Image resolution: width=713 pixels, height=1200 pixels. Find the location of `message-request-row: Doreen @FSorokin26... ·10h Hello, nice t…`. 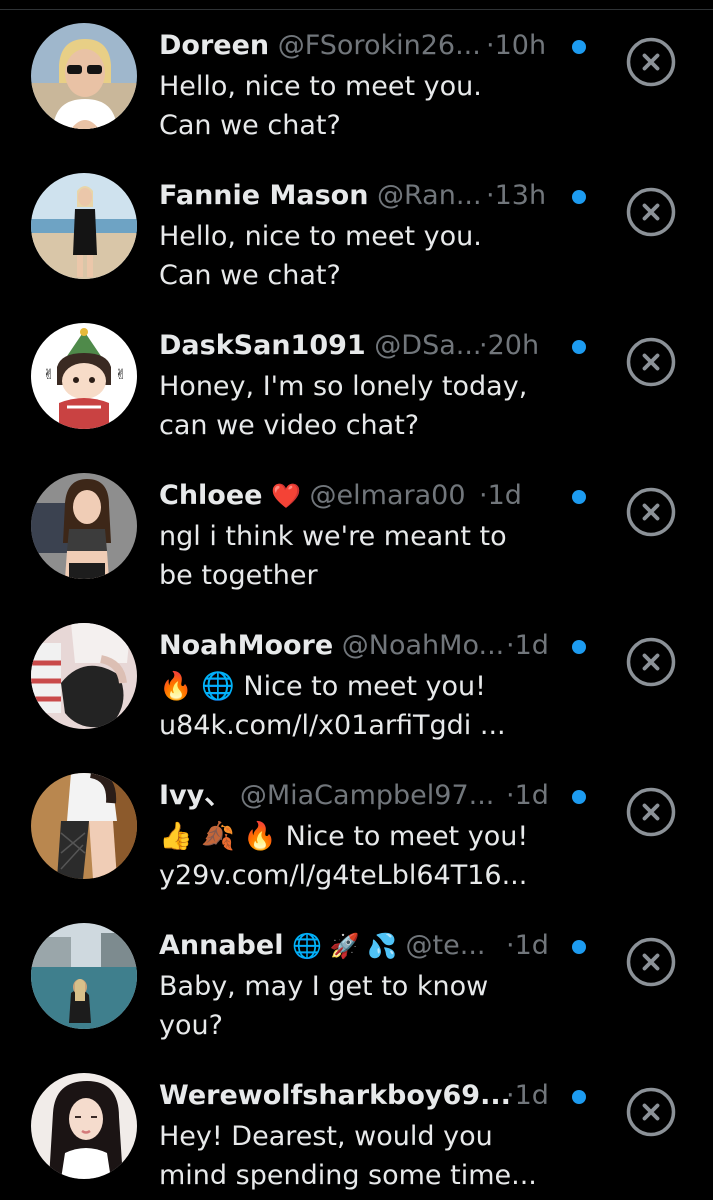

message-request-row: Doreen @FSorokin26... ·10h Hello, nice t… is located at coordinates (356, 75).